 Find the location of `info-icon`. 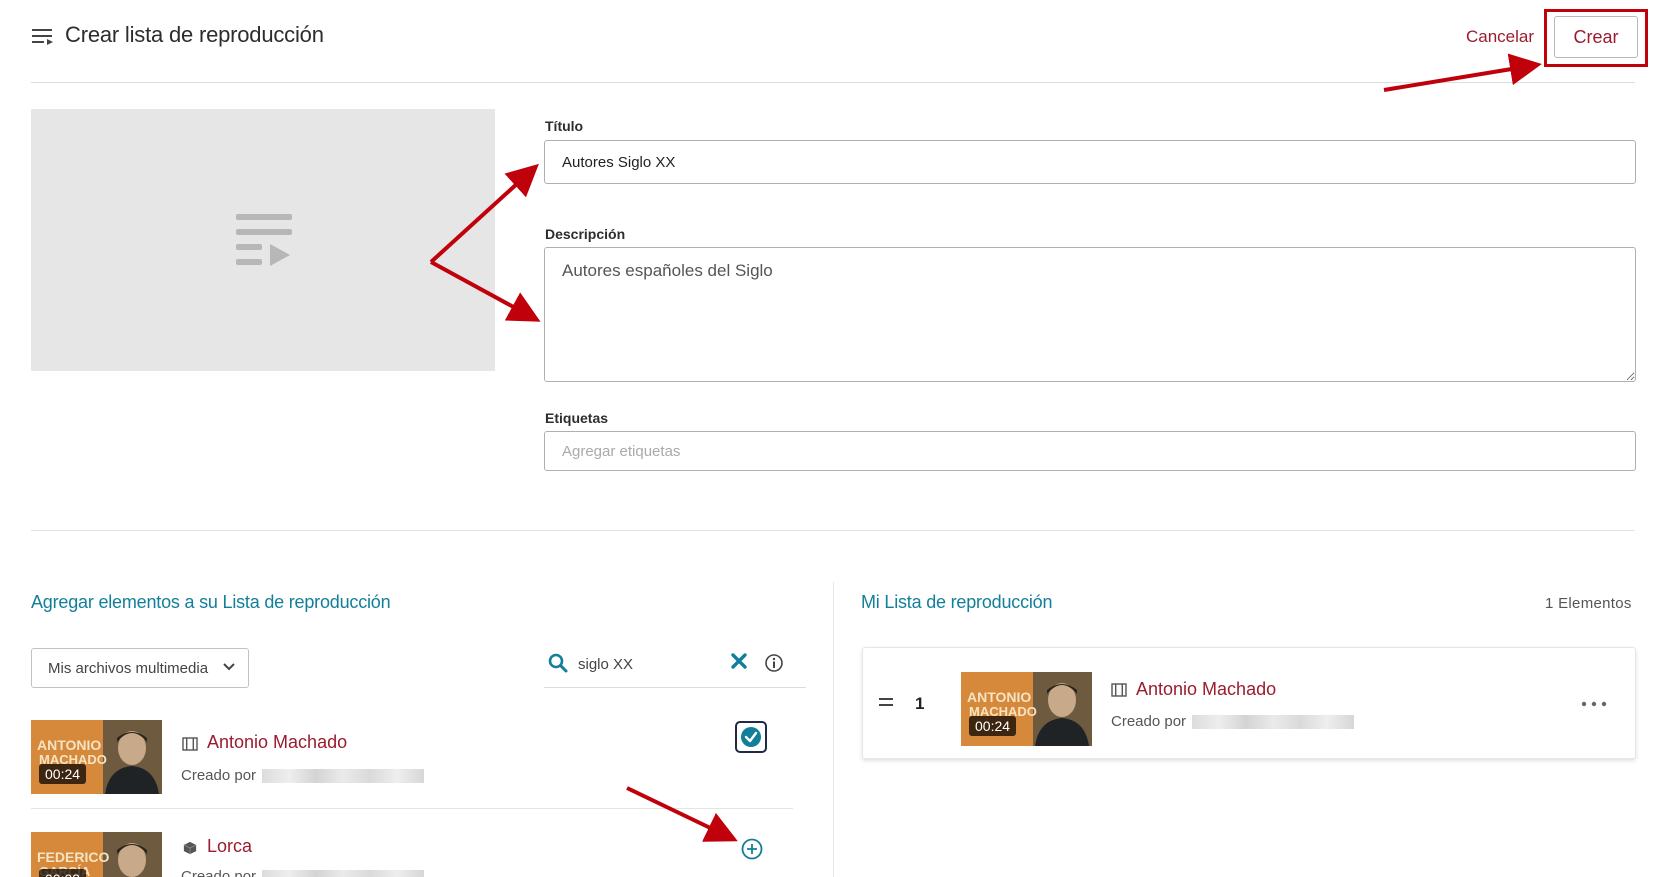

info-icon is located at coordinates (774, 663).